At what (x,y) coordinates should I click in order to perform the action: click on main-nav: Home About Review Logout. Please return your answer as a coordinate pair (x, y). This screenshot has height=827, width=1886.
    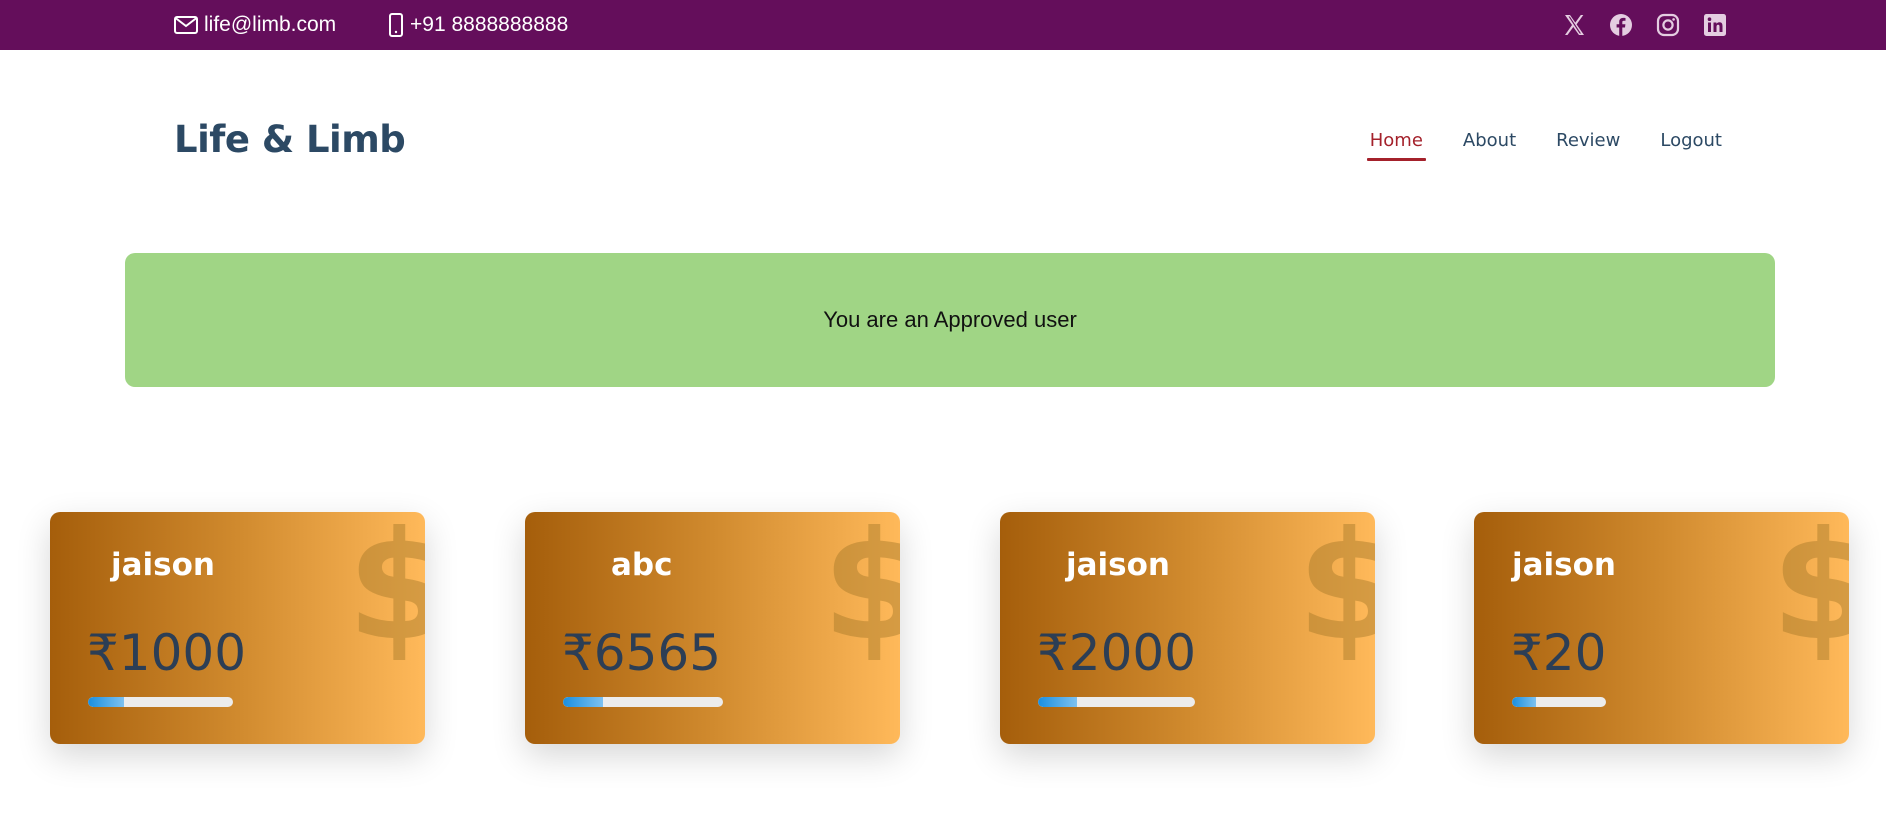
    Looking at the image, I should click on (1526, 145).